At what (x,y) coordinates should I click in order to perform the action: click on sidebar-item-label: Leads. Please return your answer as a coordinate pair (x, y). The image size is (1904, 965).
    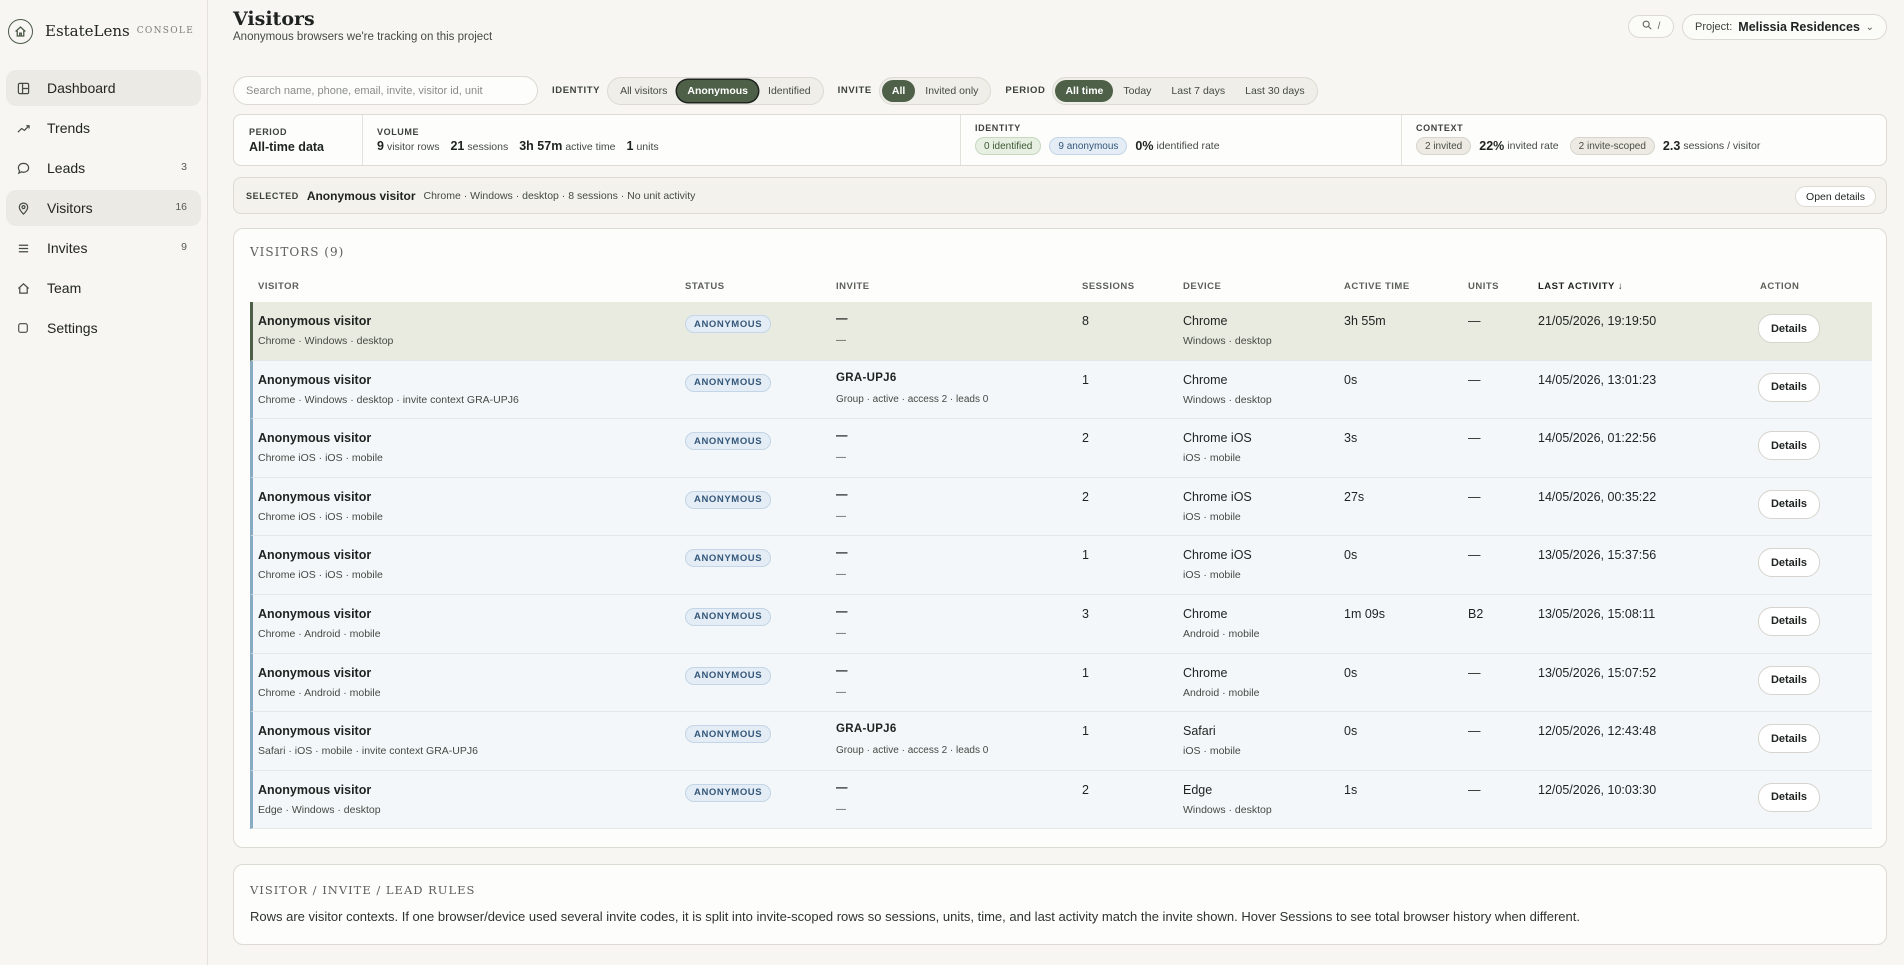
    Looking at the image, I should click on (66, 168).